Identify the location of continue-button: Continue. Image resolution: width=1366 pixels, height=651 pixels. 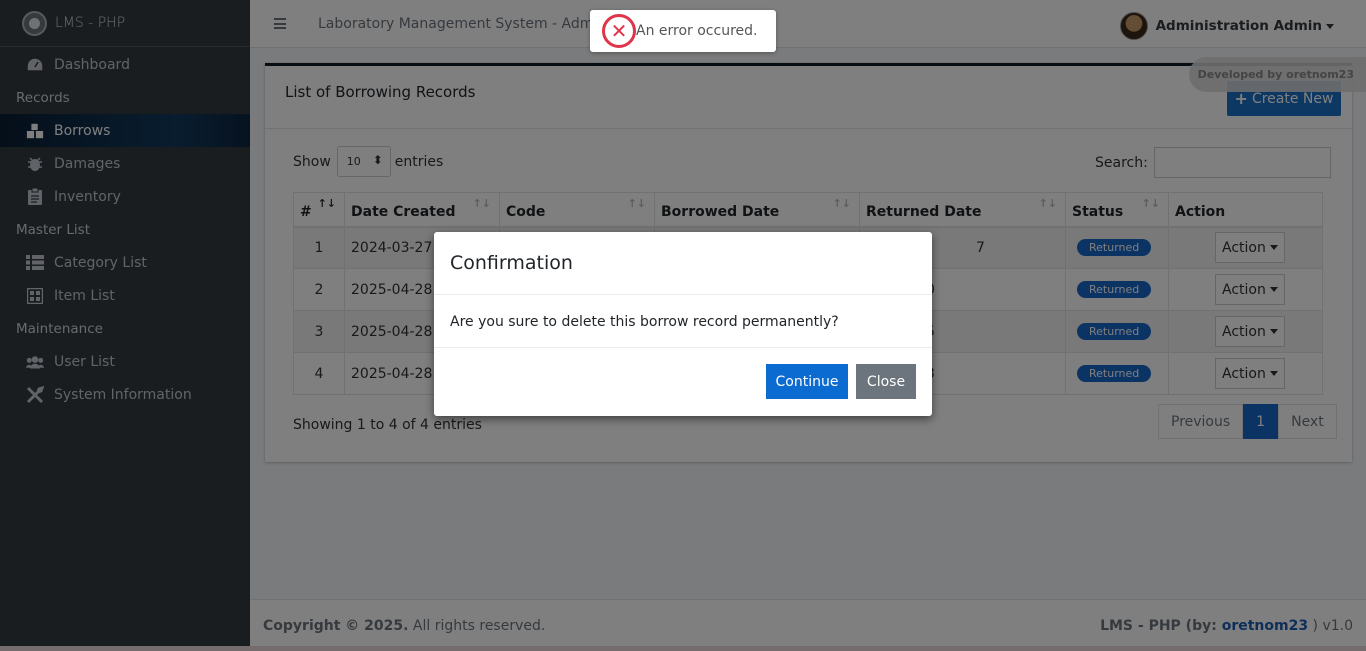
(807, 381).